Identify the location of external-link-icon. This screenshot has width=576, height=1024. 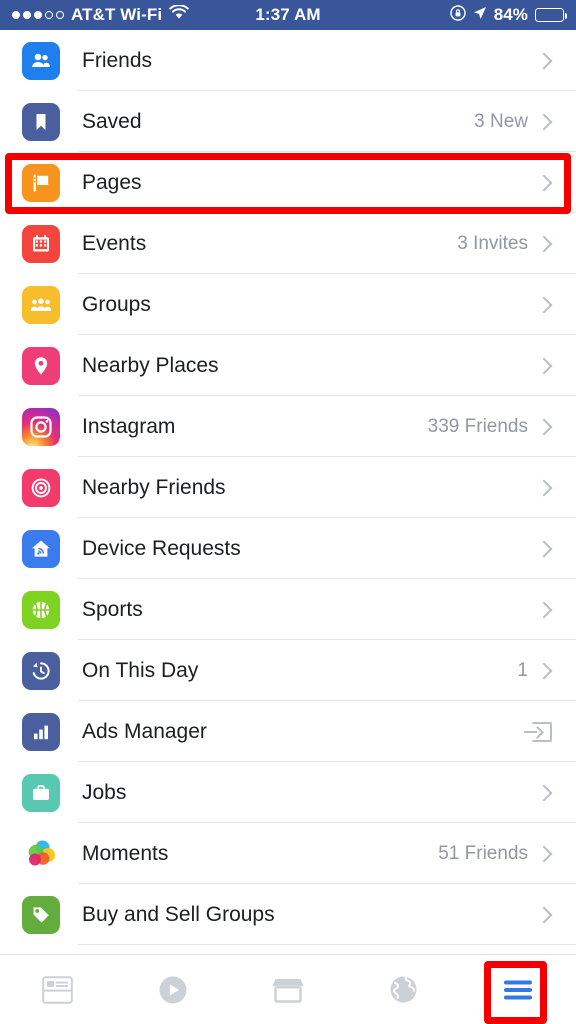
(538, 731).